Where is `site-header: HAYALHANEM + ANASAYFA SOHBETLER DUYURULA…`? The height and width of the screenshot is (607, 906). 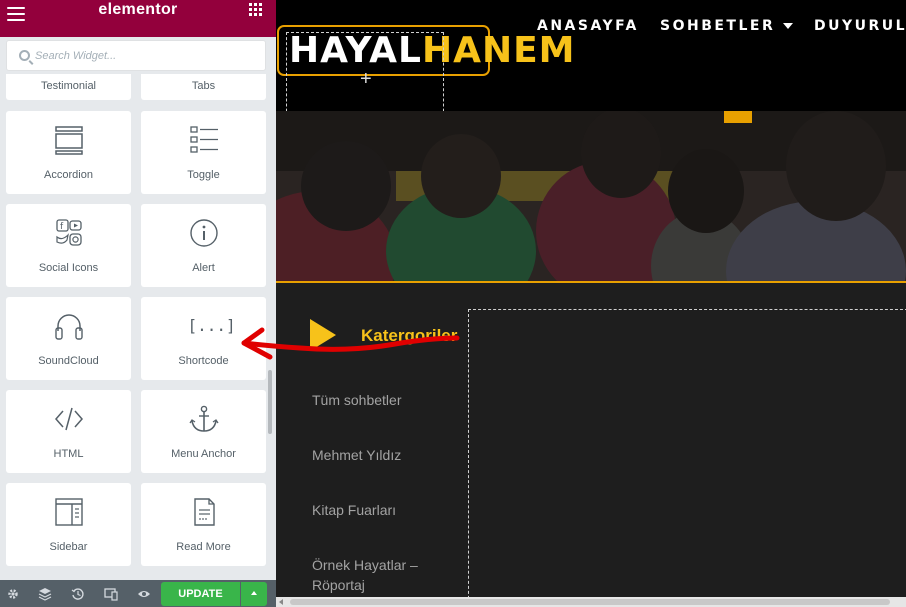 site-header: HAYALHANEM + ANASAYFA SOHBETLER DUYURULA… is located at coordinates (591, 63).